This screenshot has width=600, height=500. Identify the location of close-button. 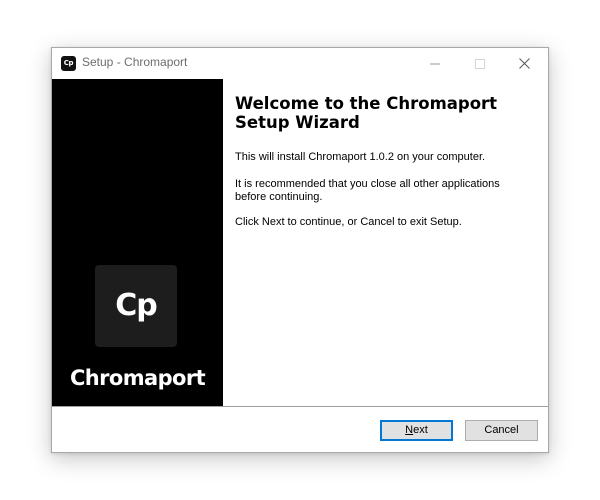
(524, 63).